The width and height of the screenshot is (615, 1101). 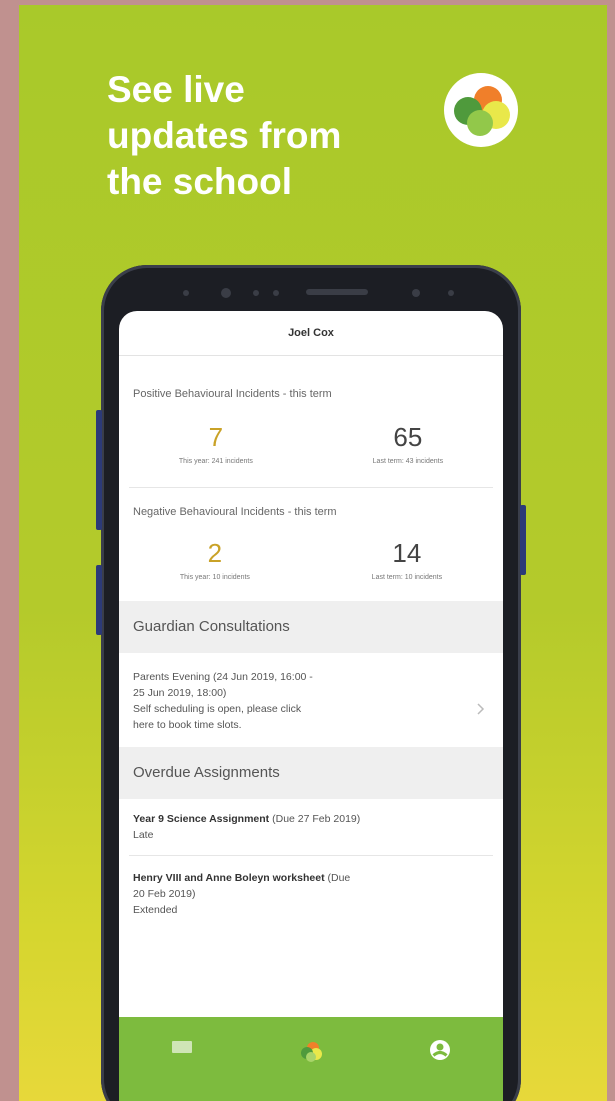 I want to click on guardian-consultations-header: Guardian Consultations, so click(x=311, y=627).